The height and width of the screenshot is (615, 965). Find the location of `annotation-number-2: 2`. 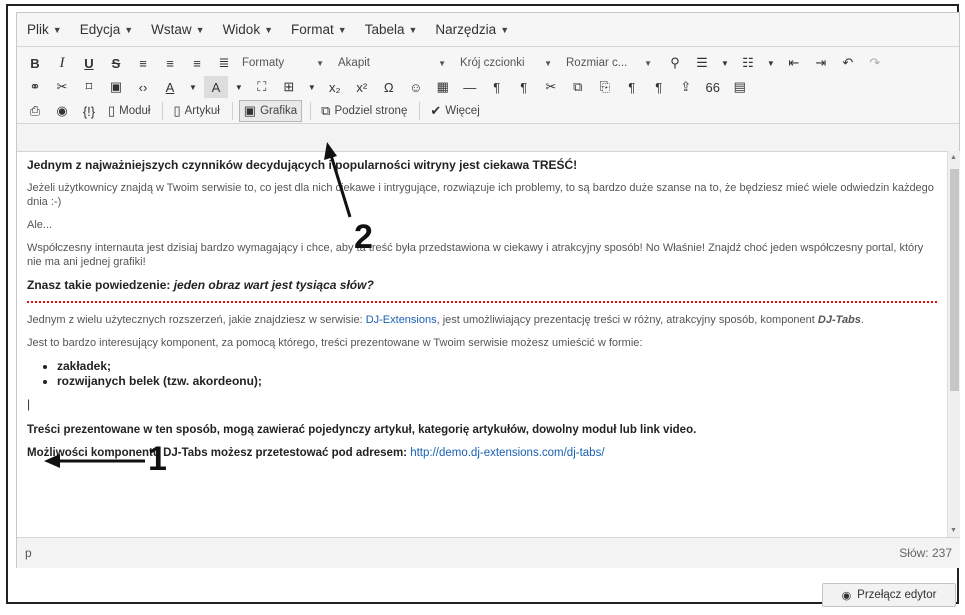

annotation-number-2: 2 is located at coordinates (363, 237).